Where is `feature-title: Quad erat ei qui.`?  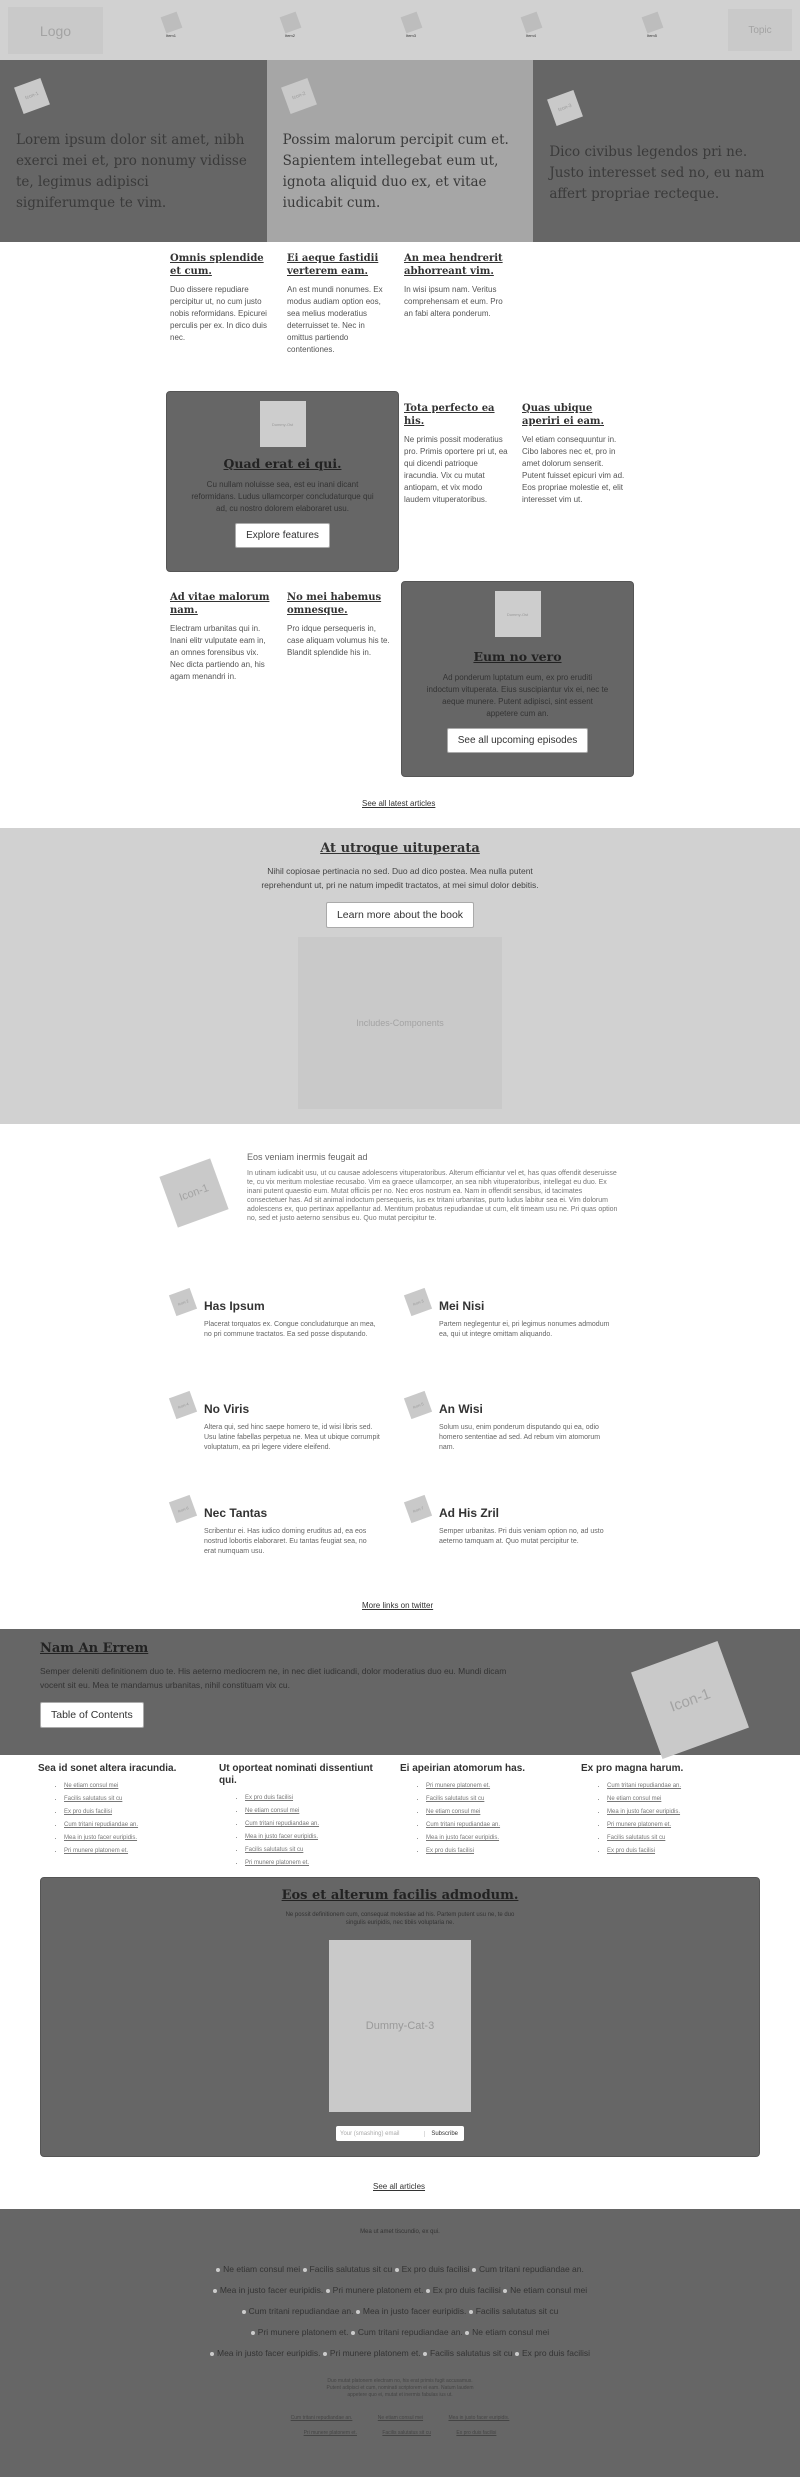
feature-title: Quad erat ei qui. is located at coordinates (282, 463).